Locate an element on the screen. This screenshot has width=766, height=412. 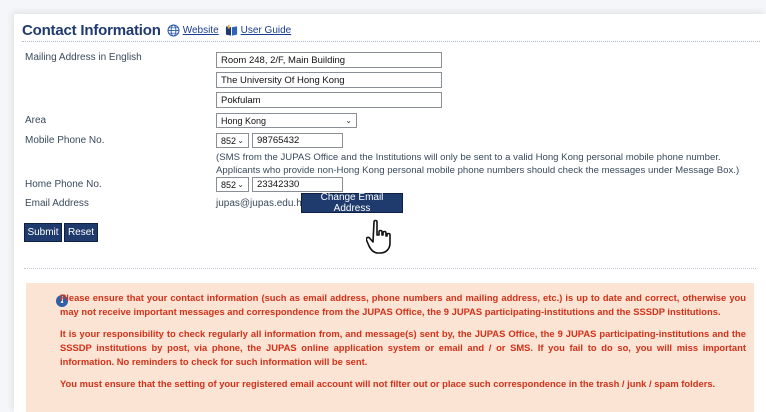
address-line-2-input is located at coordinates (329, 80).